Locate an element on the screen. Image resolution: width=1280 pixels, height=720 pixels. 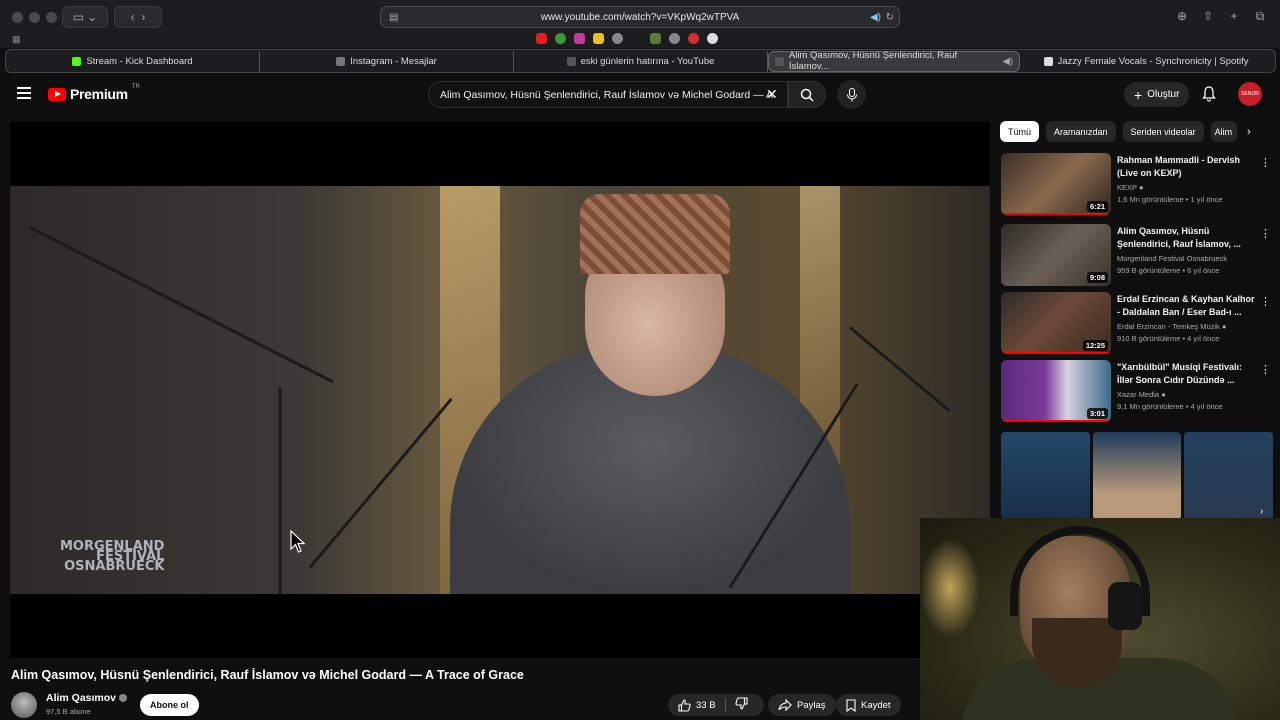
chip-alim: Alim is located at coordinates (1223, 131).